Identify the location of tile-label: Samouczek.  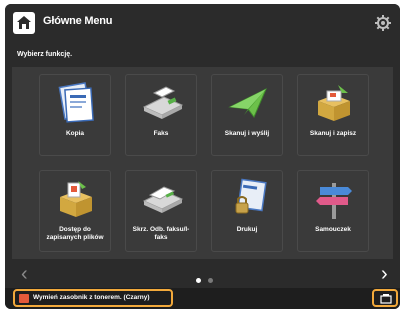
(333, 229).